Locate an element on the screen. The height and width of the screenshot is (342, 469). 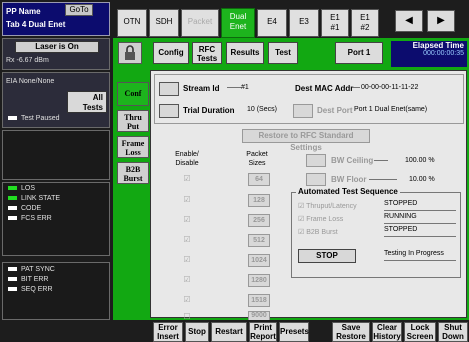
status-label: FCS ERR is located at coordinates (36, 218).